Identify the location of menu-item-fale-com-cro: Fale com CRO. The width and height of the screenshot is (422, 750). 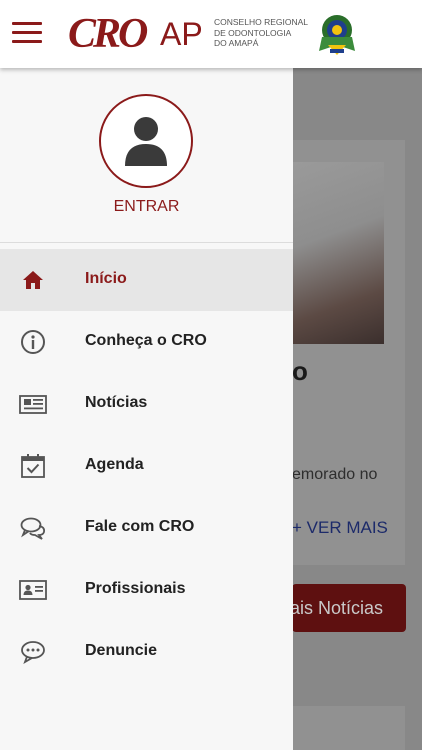
(146, 528).